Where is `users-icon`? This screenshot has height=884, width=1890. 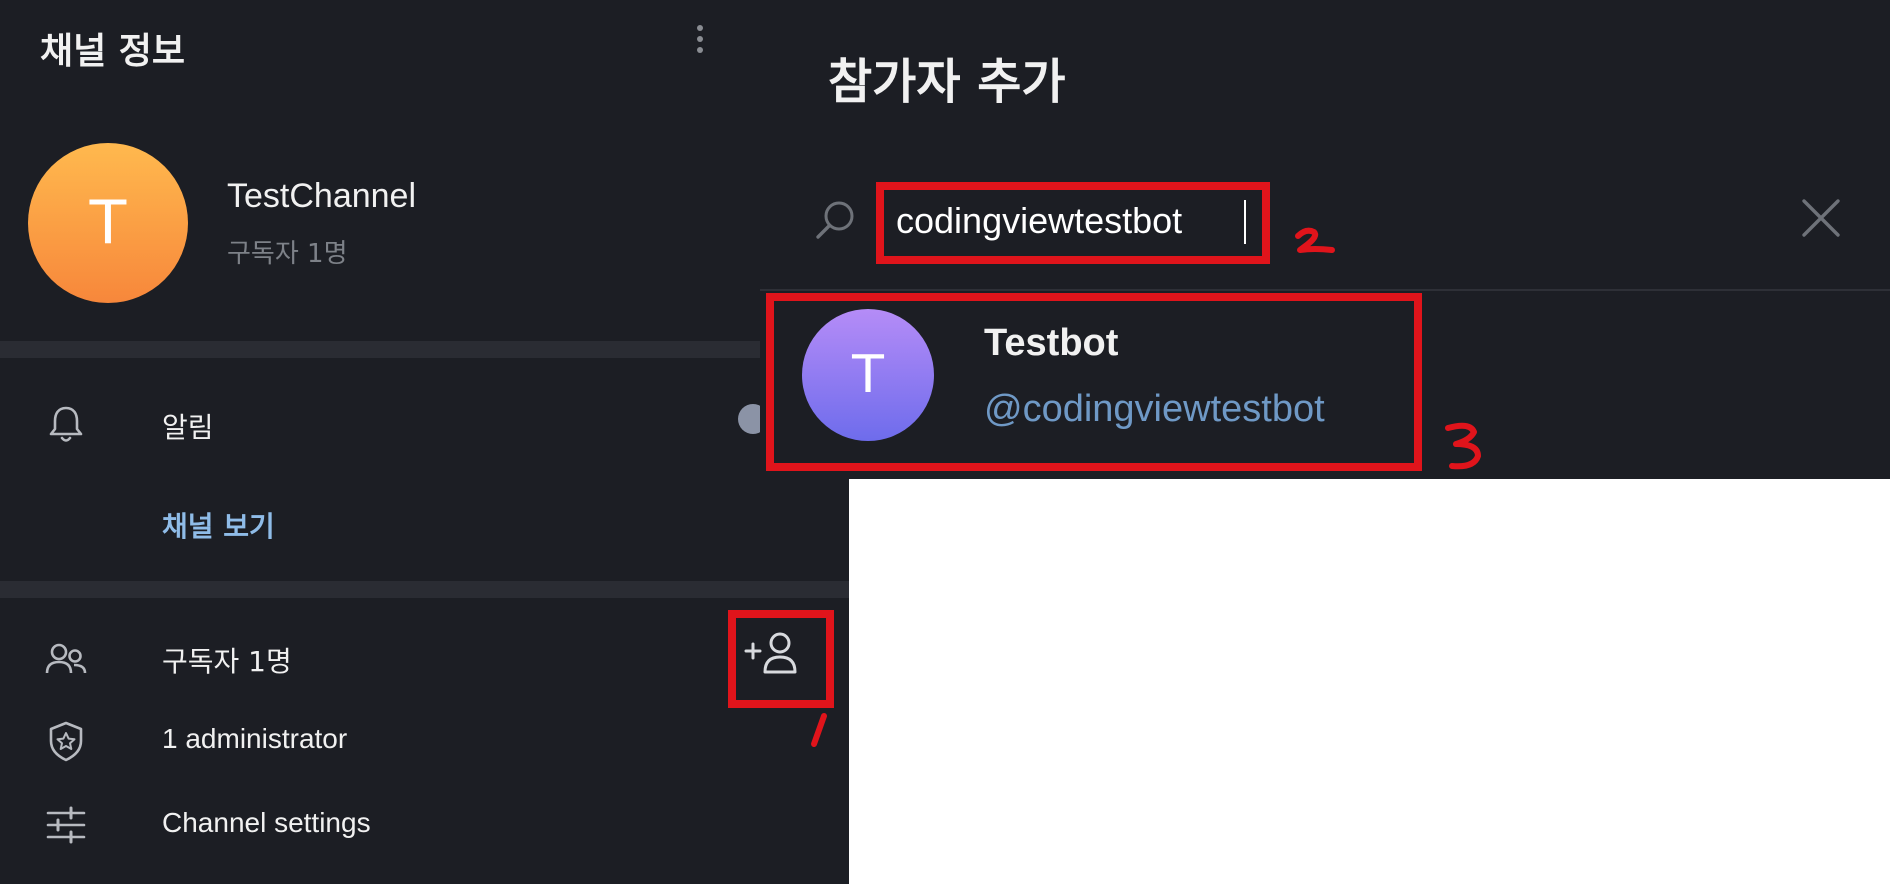
users-icon is located at coordinates (66, 658).